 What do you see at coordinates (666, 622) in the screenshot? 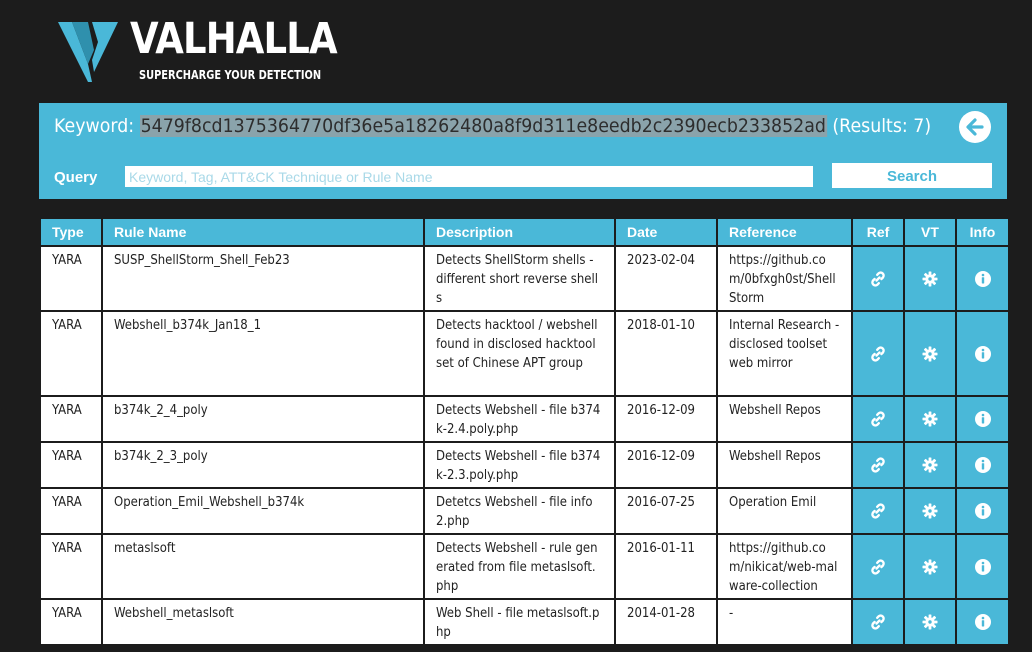
I see `cell-date: 2014-01-28` at bounding box center [666, 622].